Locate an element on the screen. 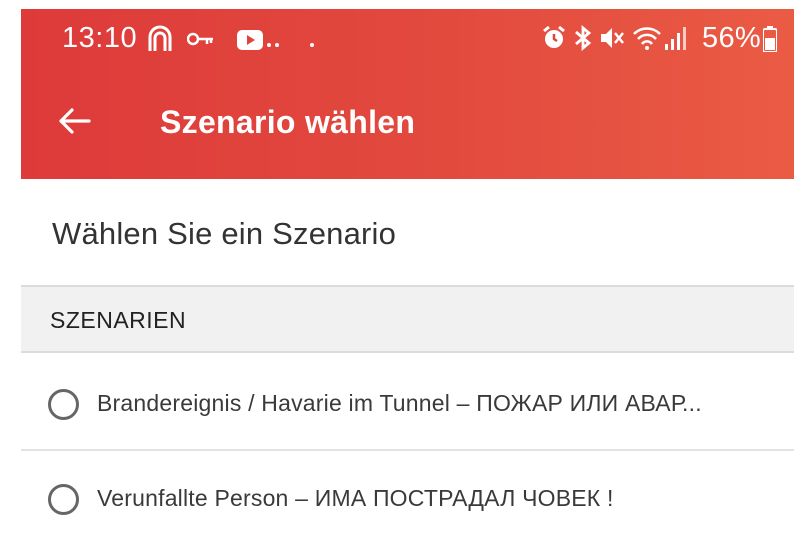 This screenshot has width=794, height=540. arch-icon is located at coordinates (160, 41).